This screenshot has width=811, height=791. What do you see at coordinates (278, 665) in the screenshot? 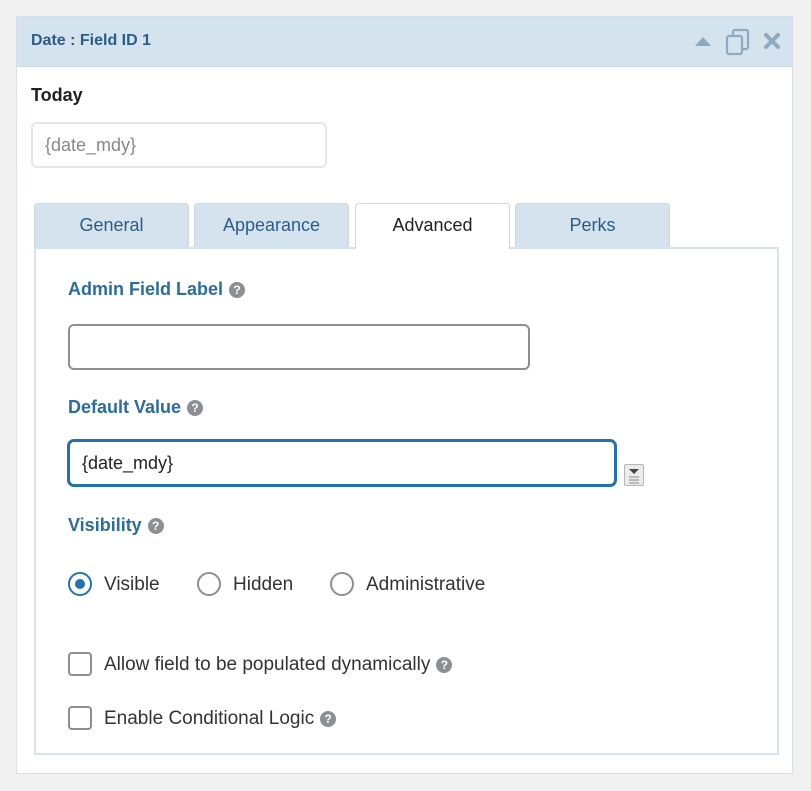
I see `dynamic-population-label: Allow field to be populated dynamically?` at bounding box center [278, 665].